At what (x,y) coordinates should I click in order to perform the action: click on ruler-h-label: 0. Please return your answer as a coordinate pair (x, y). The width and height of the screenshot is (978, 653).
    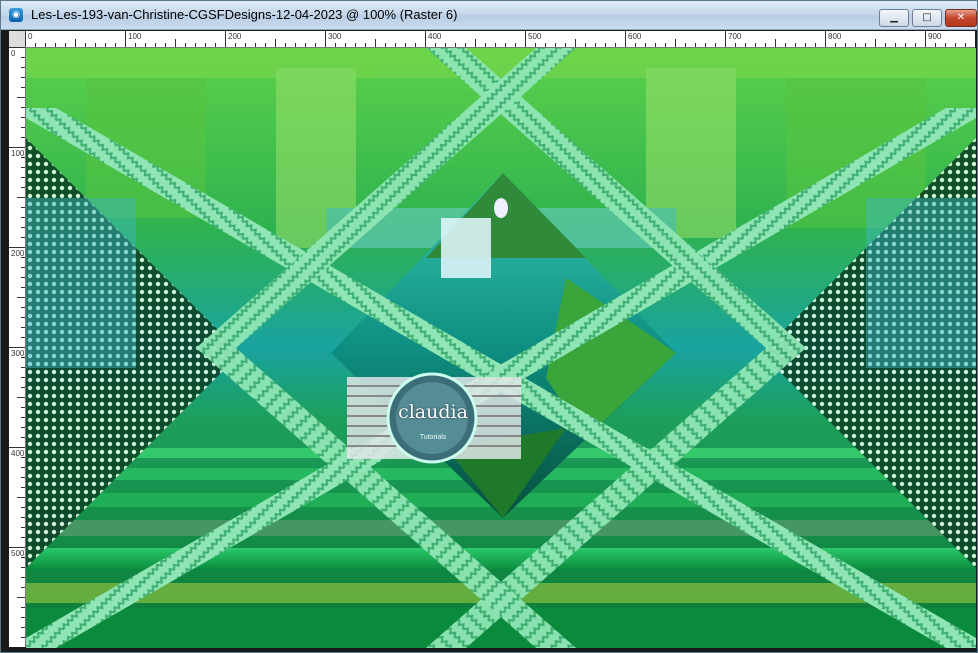
    Looking at the image, I should click on (30, 36).